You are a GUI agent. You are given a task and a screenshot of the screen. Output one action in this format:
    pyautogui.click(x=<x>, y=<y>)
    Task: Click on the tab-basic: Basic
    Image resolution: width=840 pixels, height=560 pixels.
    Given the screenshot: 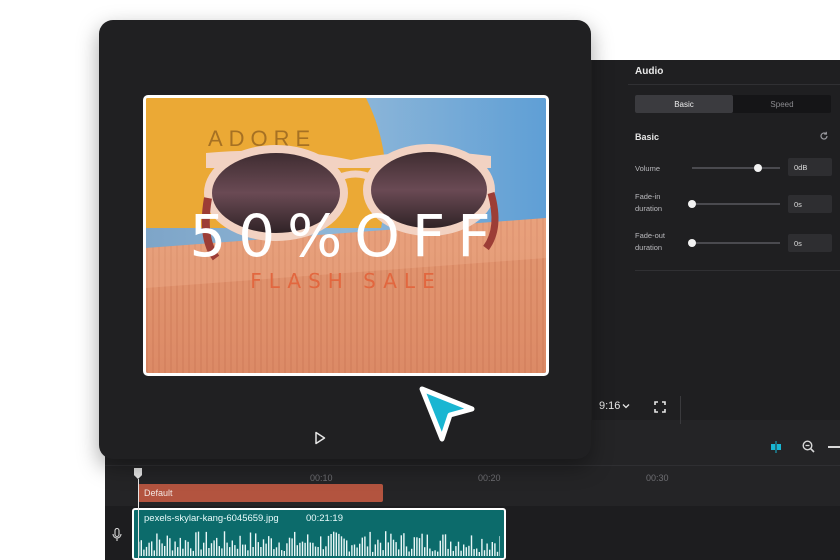 What is the action you would take?
    pyautogui.click(x=684, y=104)
    